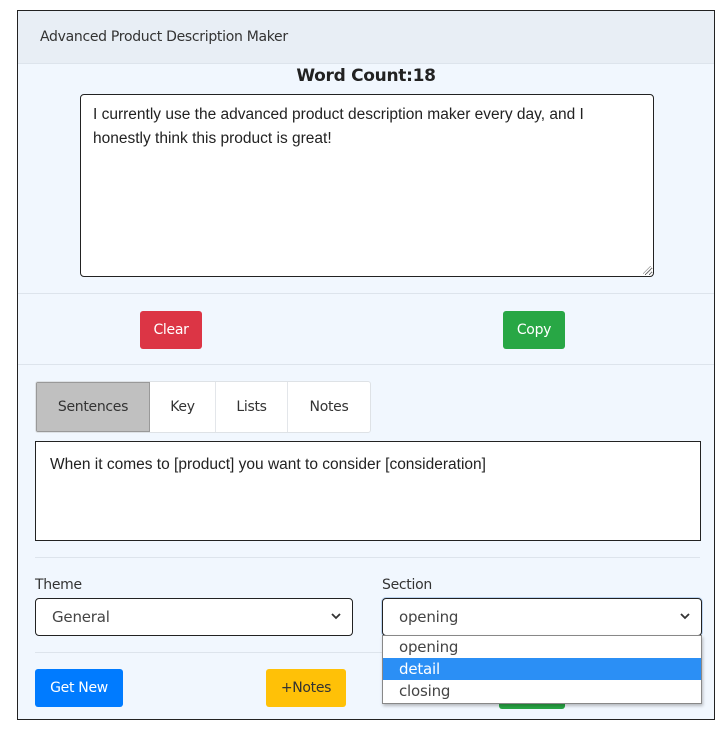 This screenshot has height=735, width=722. I want to click on tab-notes: Notes, so click(329, 407).